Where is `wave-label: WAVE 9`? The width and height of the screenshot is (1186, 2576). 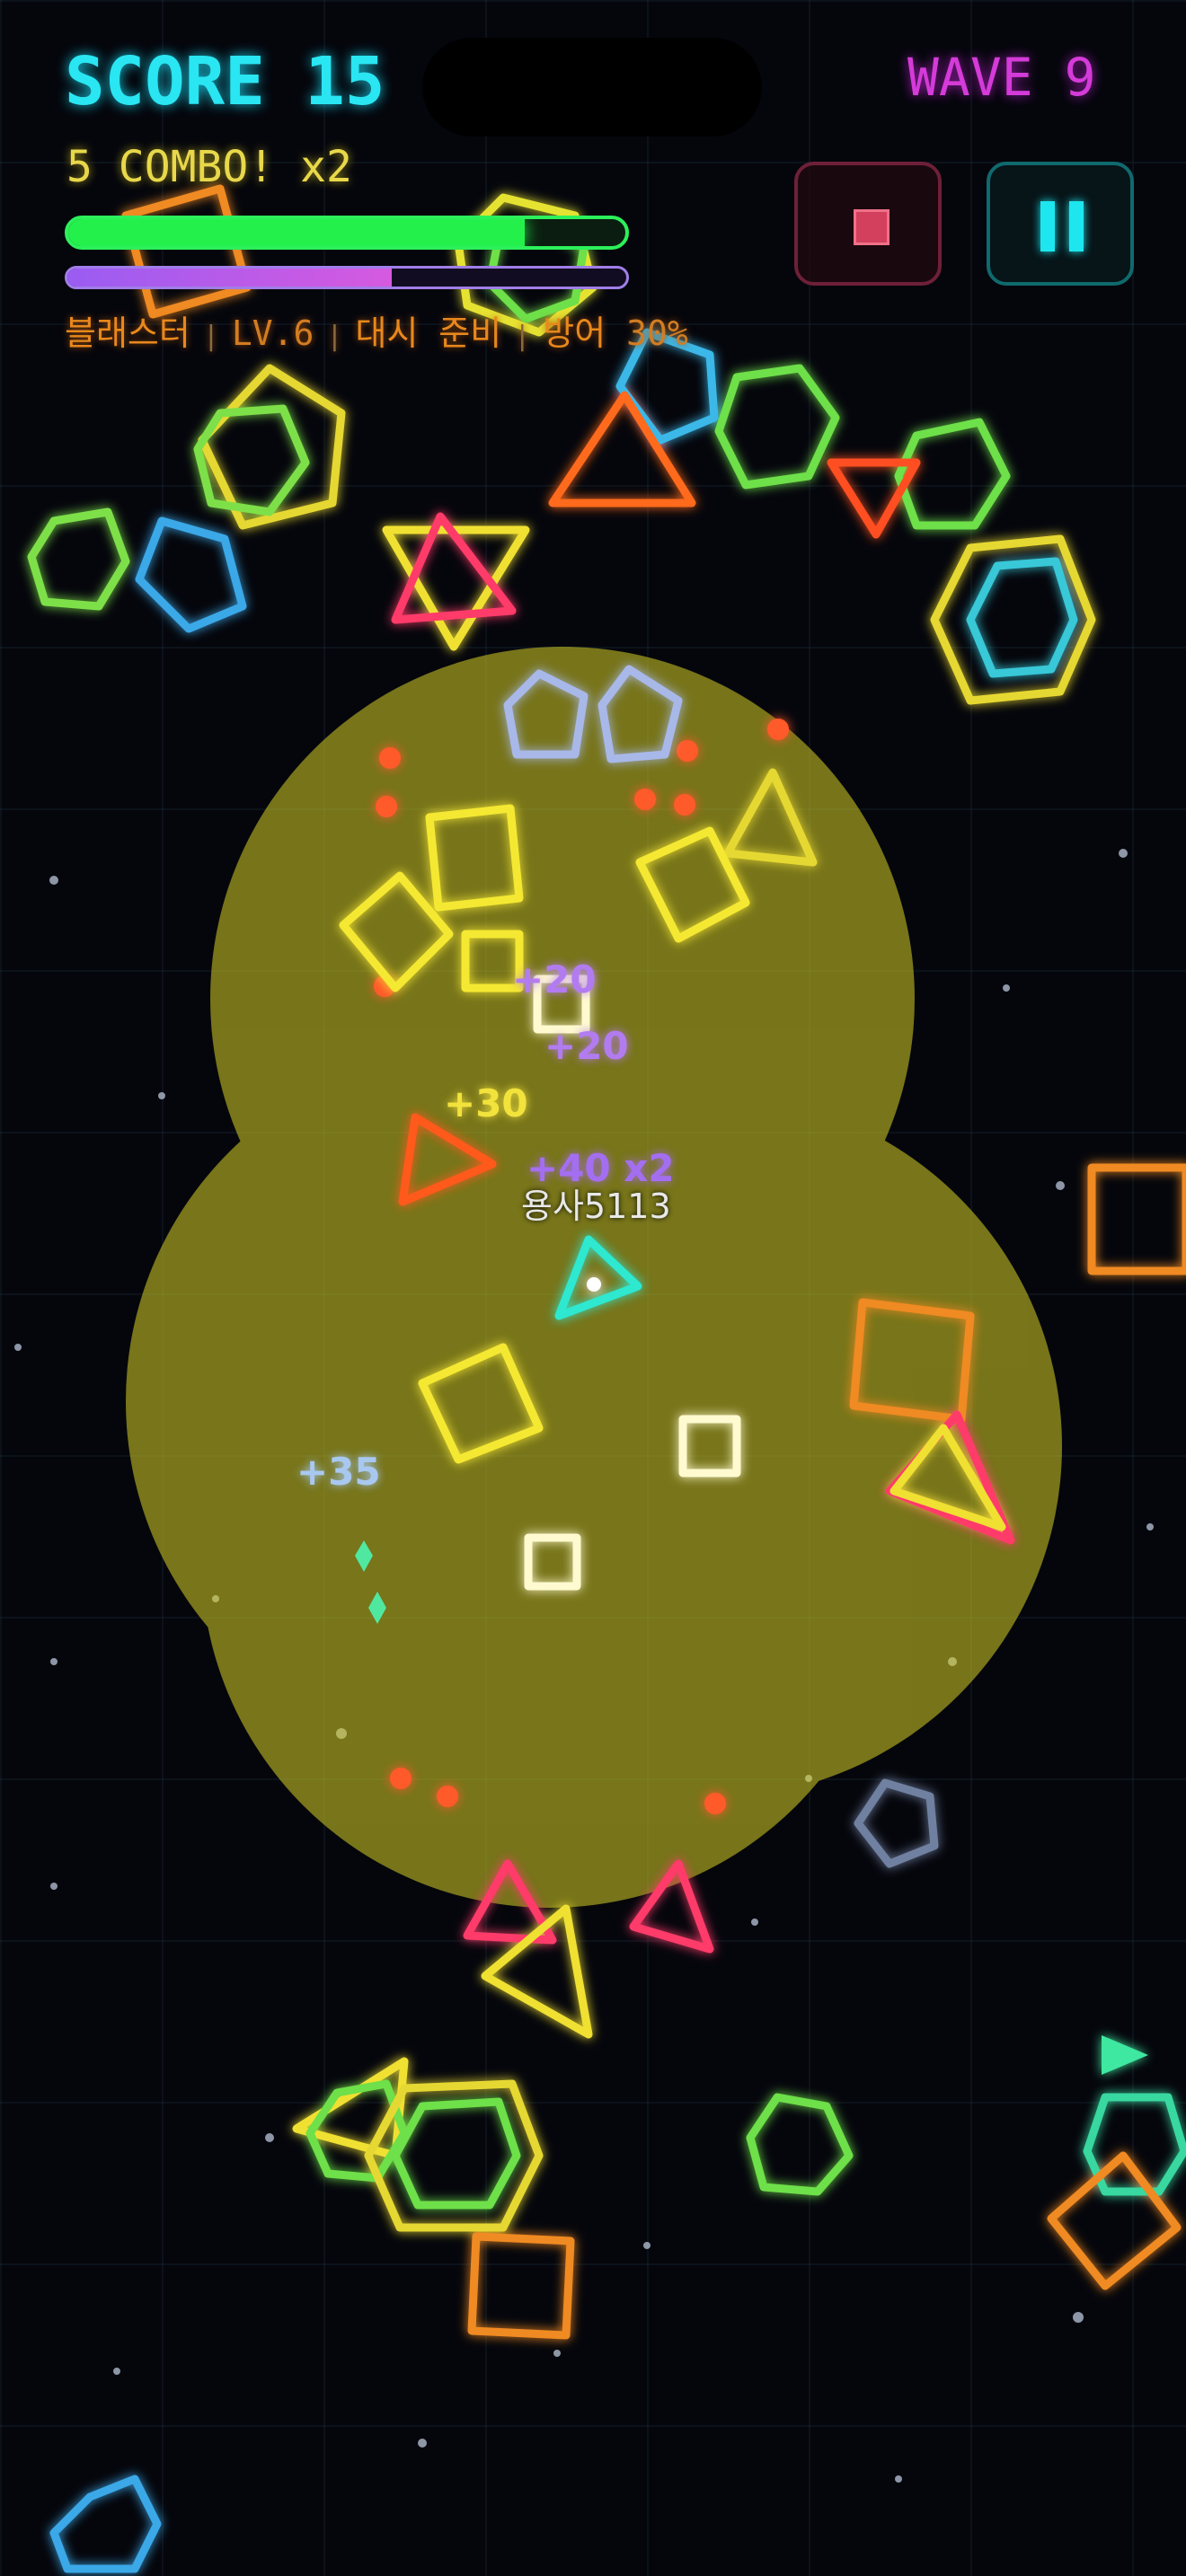
wave-label: WAVE 9 is located at coordinates (1001, 77).